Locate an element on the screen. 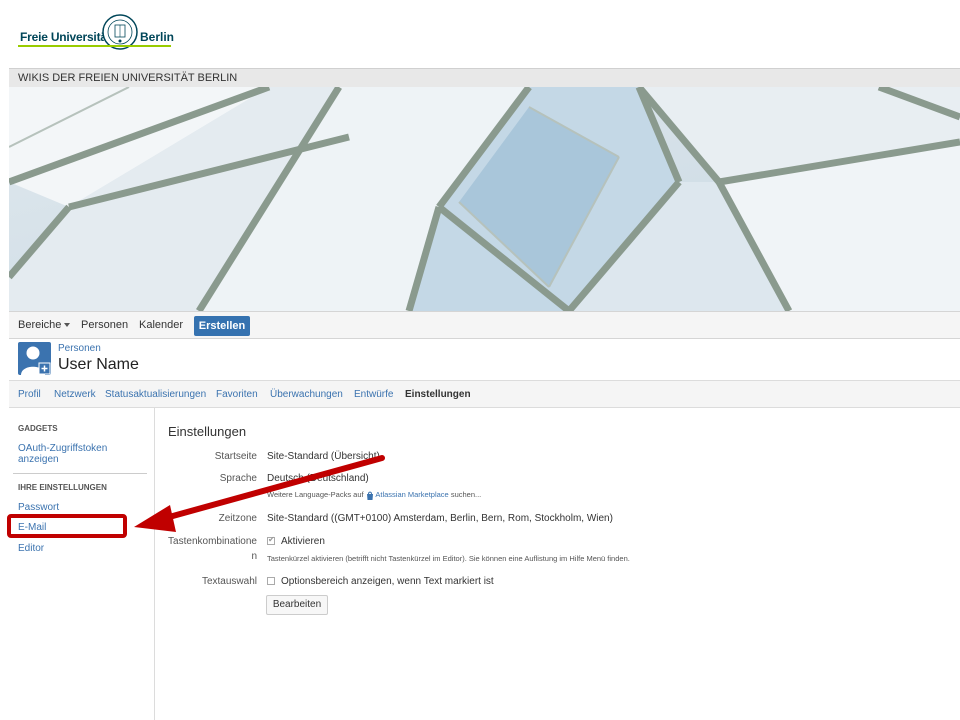 Image resolution: width=960 pixels, height=720 pixels. shortcuts-label: Tastenkombinatione n is located at coordinates (206, 549).